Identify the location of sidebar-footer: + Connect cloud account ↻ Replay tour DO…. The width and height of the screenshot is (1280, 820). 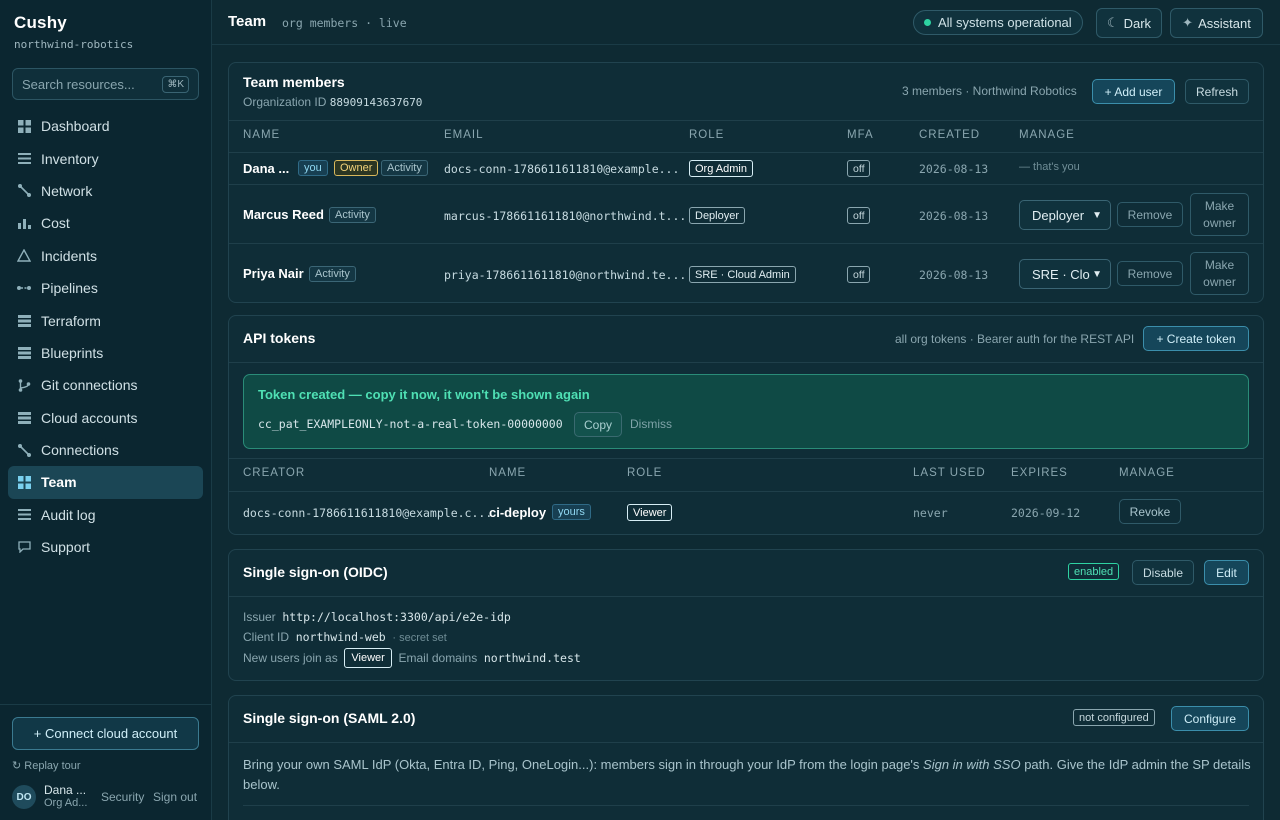
(106, 762).